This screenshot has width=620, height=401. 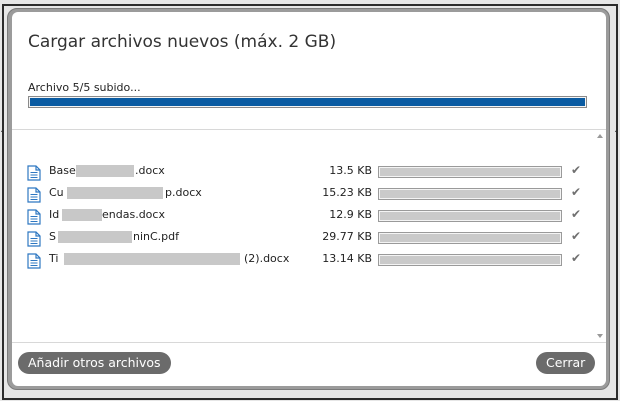 I want to click on overall-progress-fill, so click(x=307, y=102).